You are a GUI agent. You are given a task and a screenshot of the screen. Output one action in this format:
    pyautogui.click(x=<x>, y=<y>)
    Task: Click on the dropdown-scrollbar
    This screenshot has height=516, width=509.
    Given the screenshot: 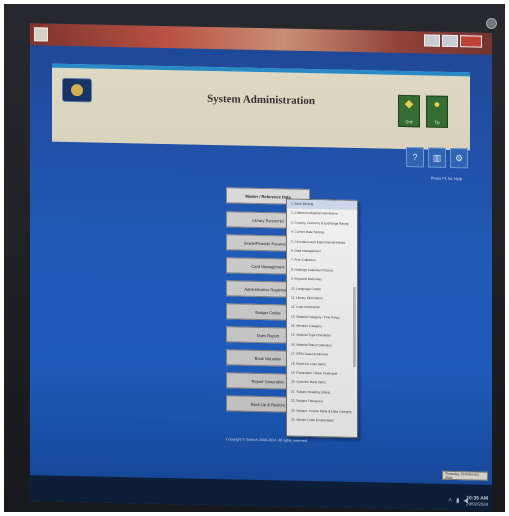 What is the action you would take?
    pyautogui.click(x=354, y=326)
    